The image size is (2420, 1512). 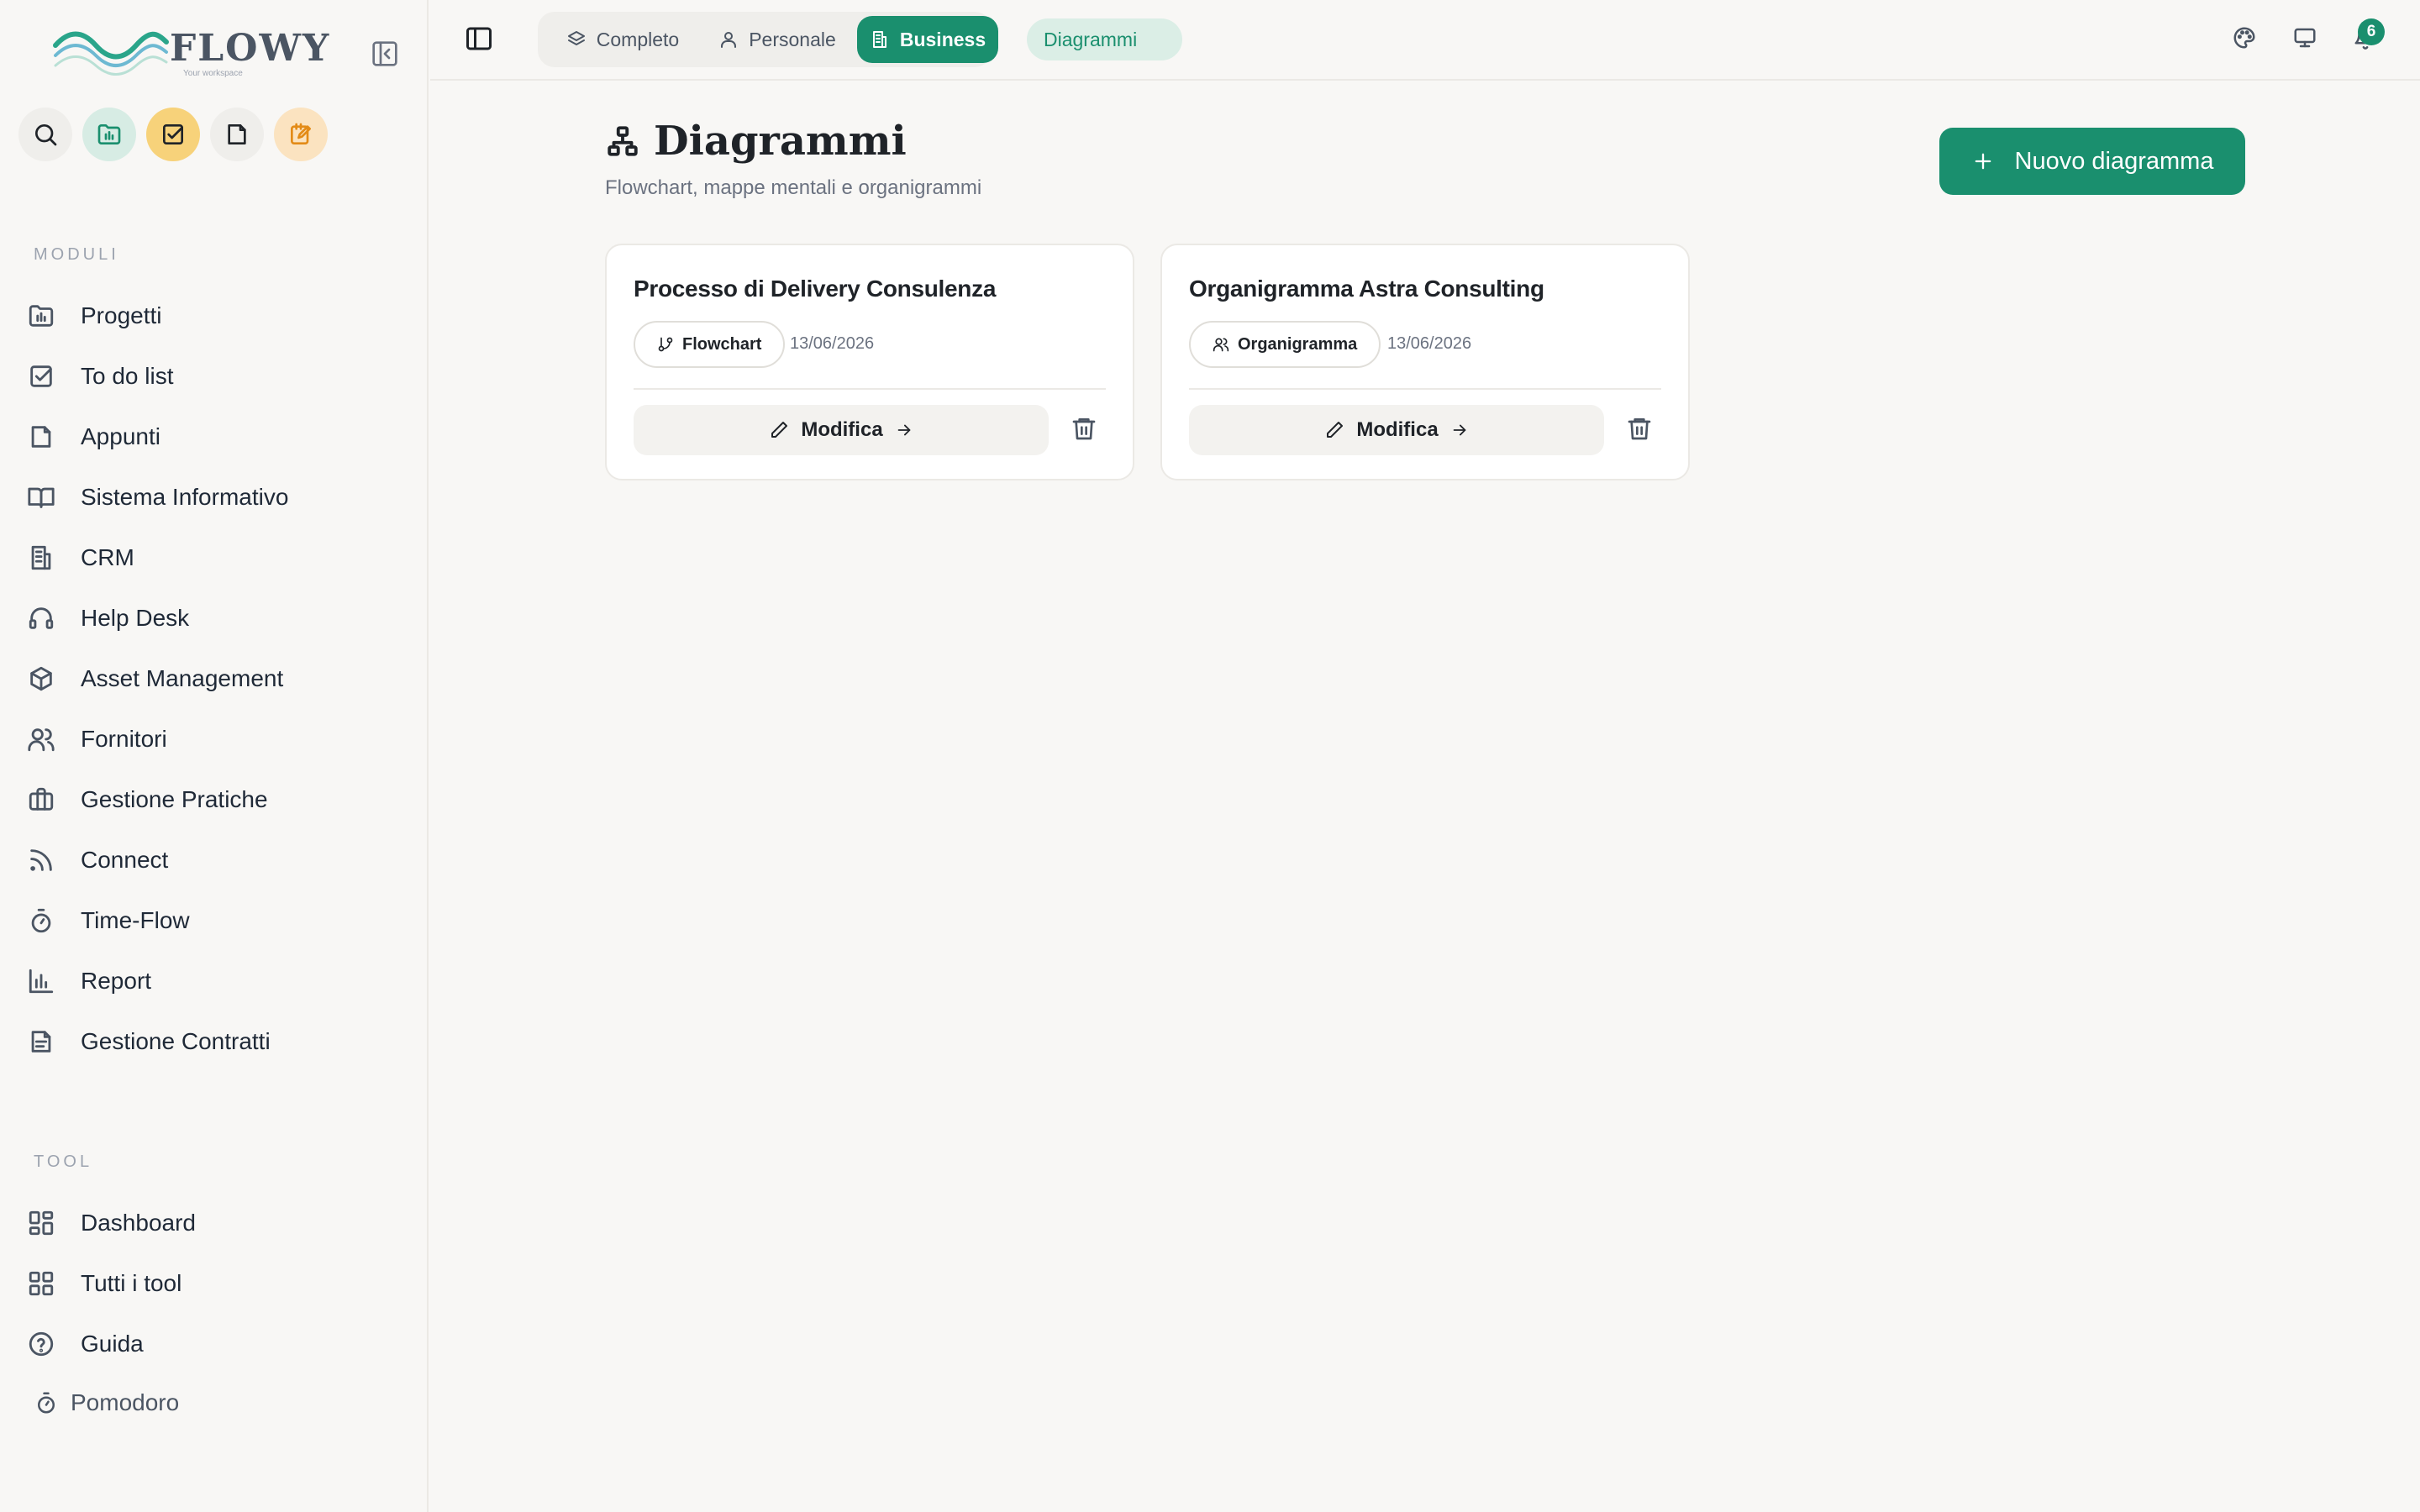 I want to click on diagram-type-badge: Organigramma, so click(x=1285, y=344).